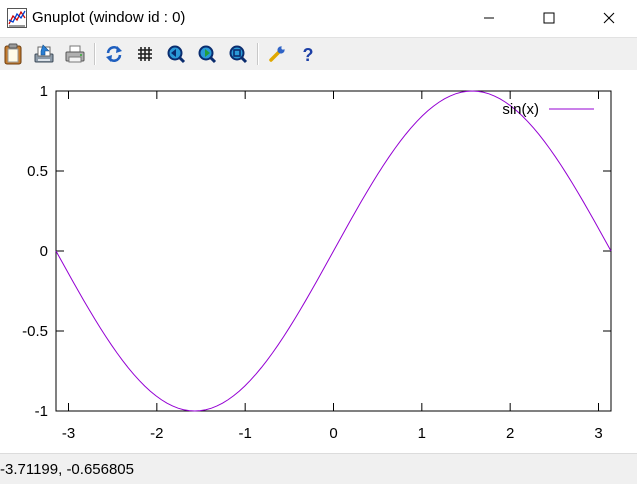 This screenshot has width=637, height=484. I want to click on autoscale-icon, so click(238, 54).